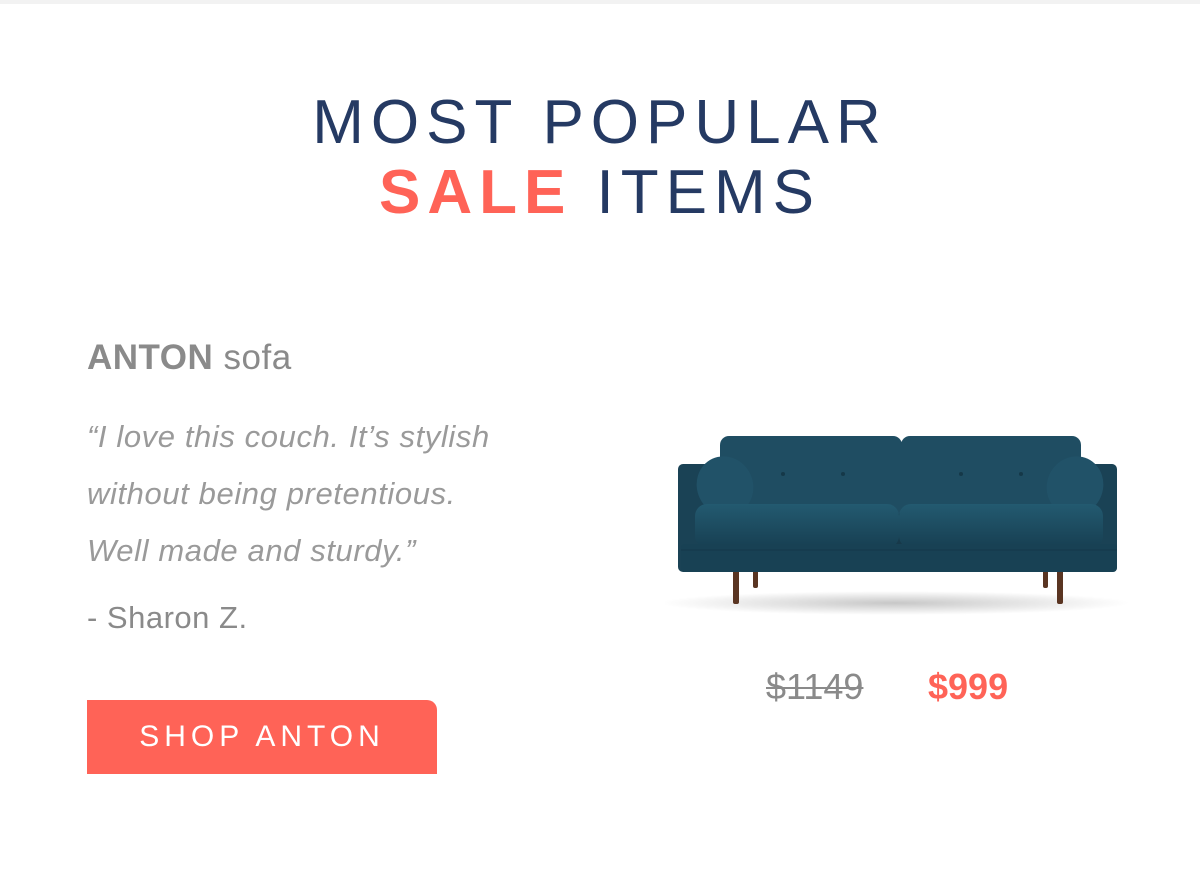  Describe the element at coordinates (262, 737) in the screenshot. I see `shop-anton-button: SHOP ANTON` at that location.